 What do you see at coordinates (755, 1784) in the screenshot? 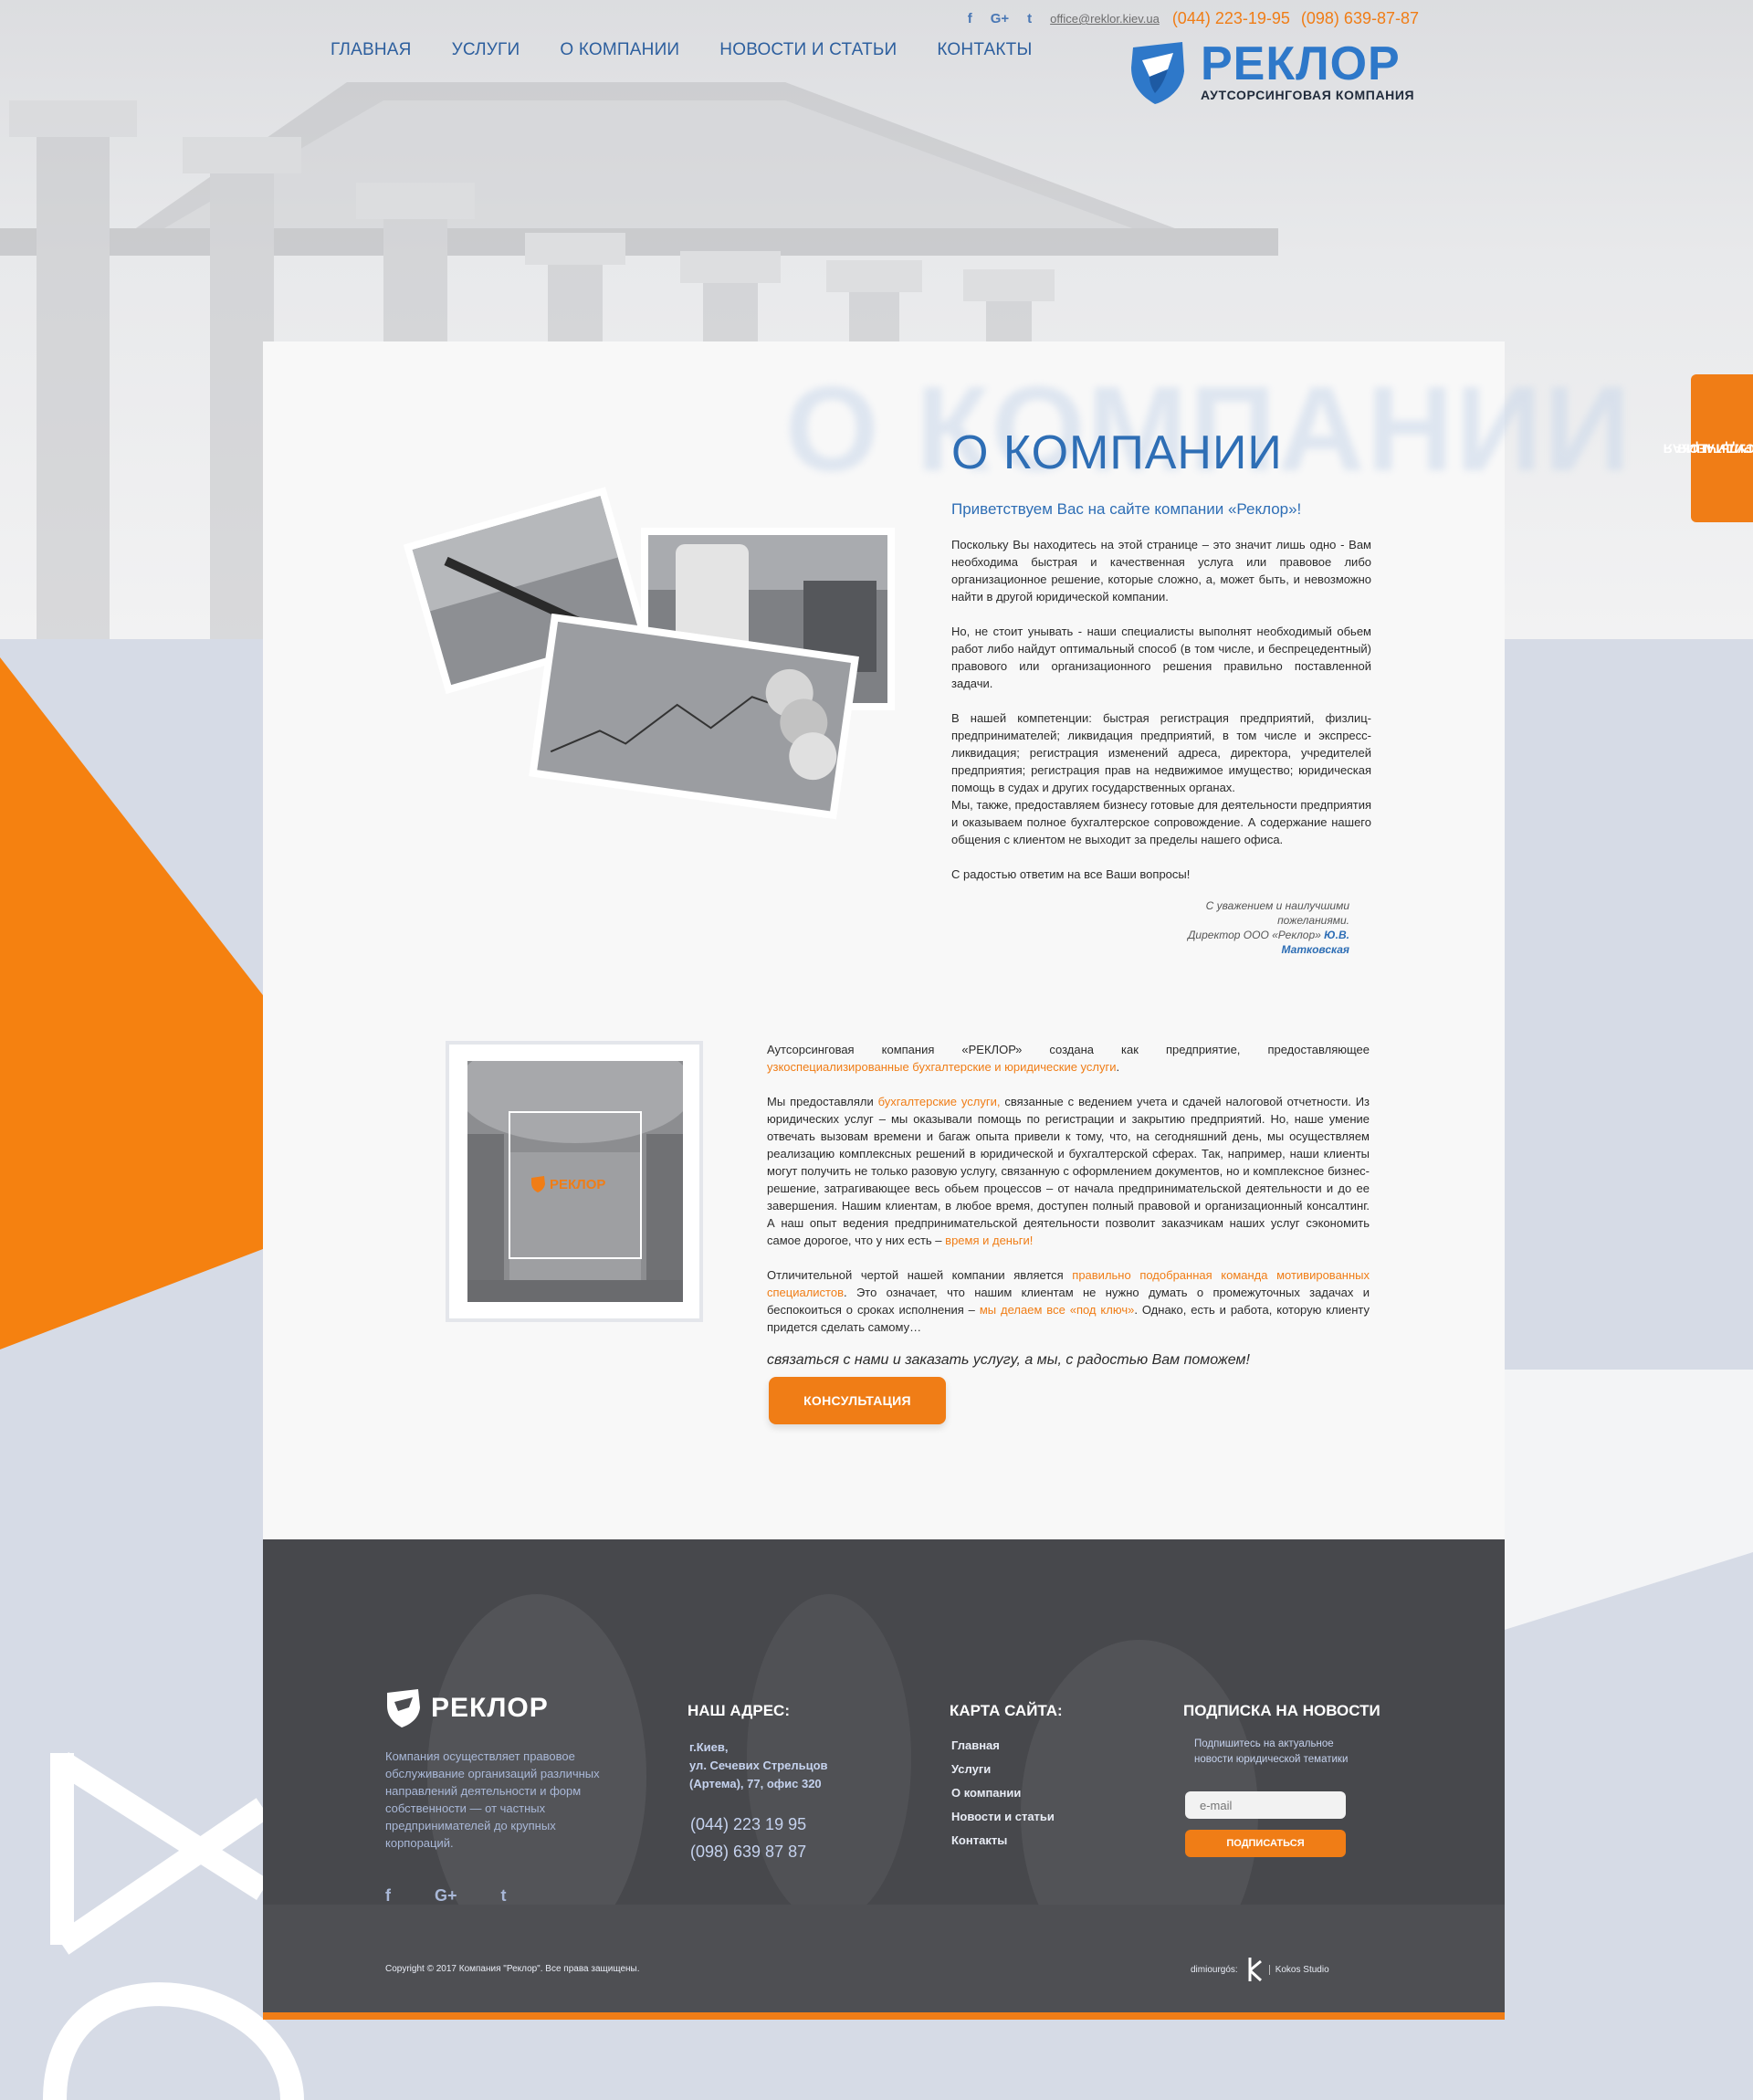
I see `address-line-3: (Артема), 77, офис 320` at bounding box center [755, 1784].